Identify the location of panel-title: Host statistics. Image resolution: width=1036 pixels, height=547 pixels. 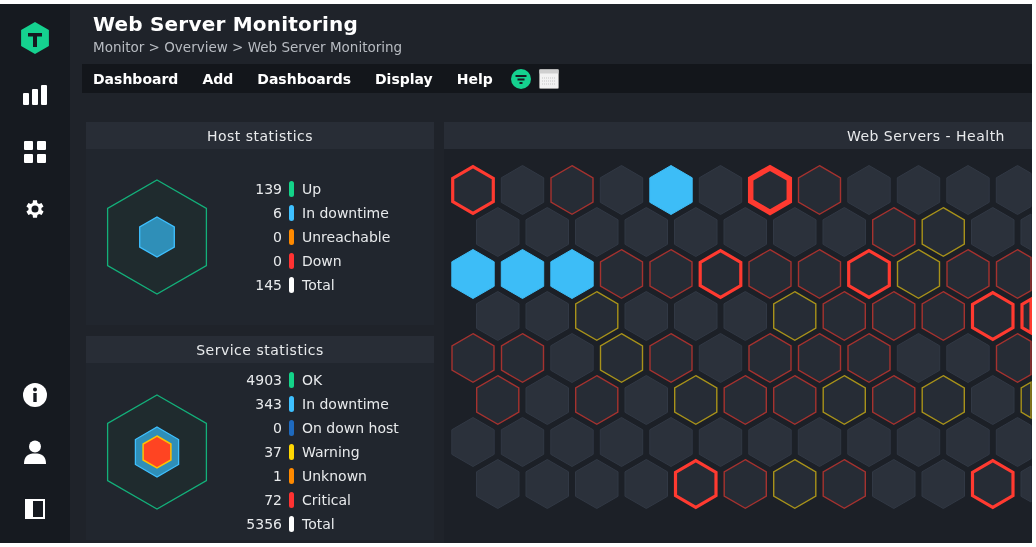
(260, 135).